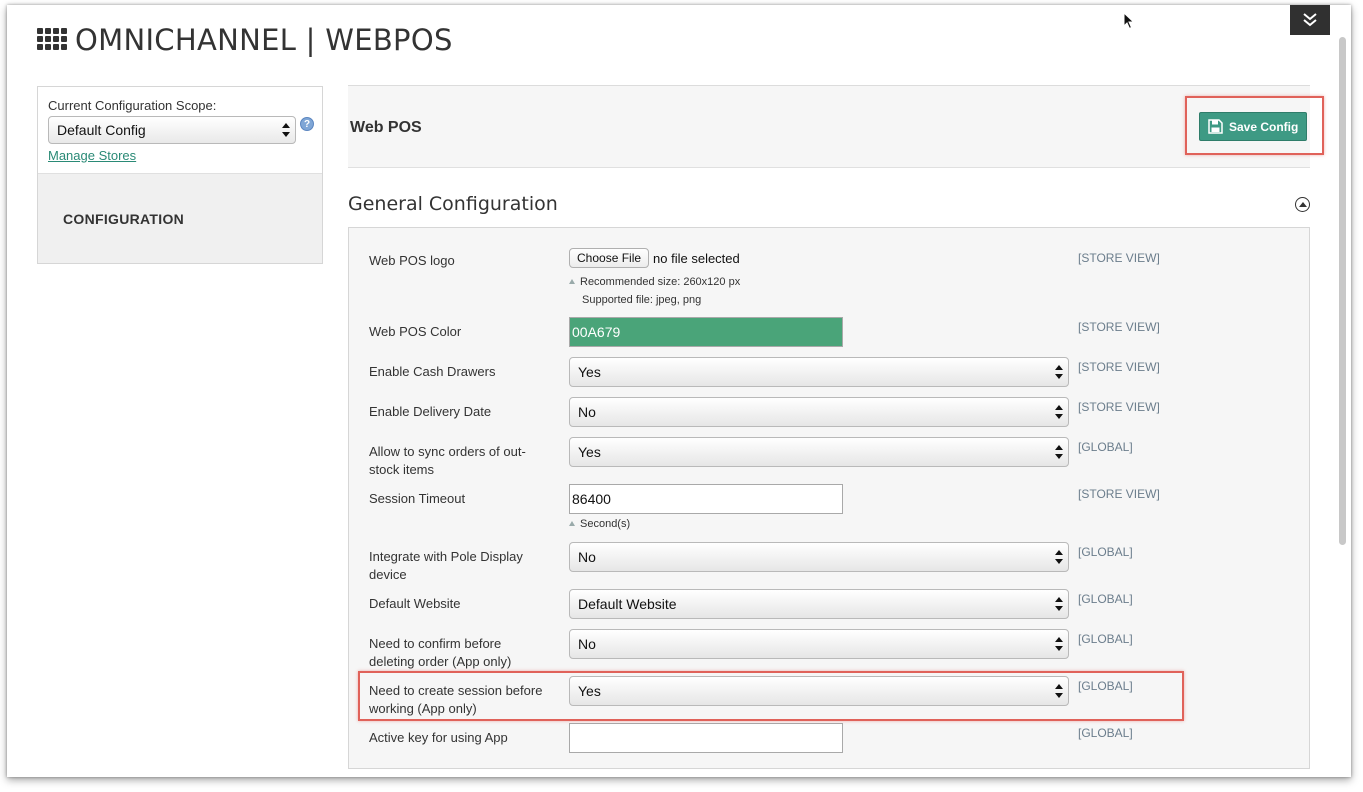 This screenshot has width=1363, height=792. Describe the element at coordinates (264, 40) in the screenshot. I see `app-title: OMNICHANNEL | WEBPOS` at that location.